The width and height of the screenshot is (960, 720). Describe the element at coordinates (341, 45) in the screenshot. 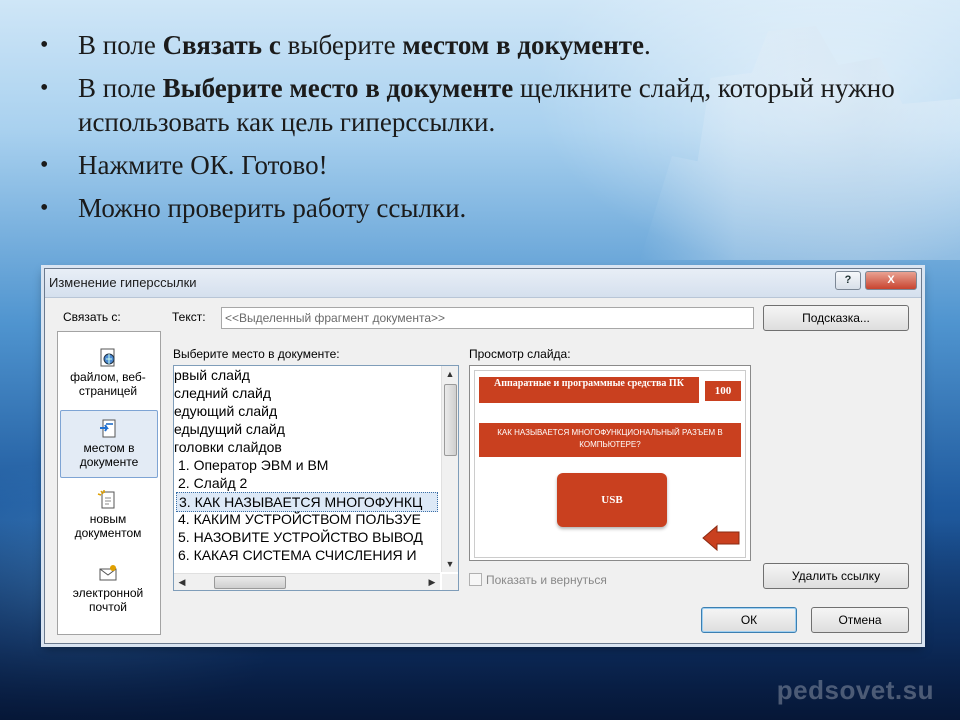

I see `bullet-text: выберите` at that location.